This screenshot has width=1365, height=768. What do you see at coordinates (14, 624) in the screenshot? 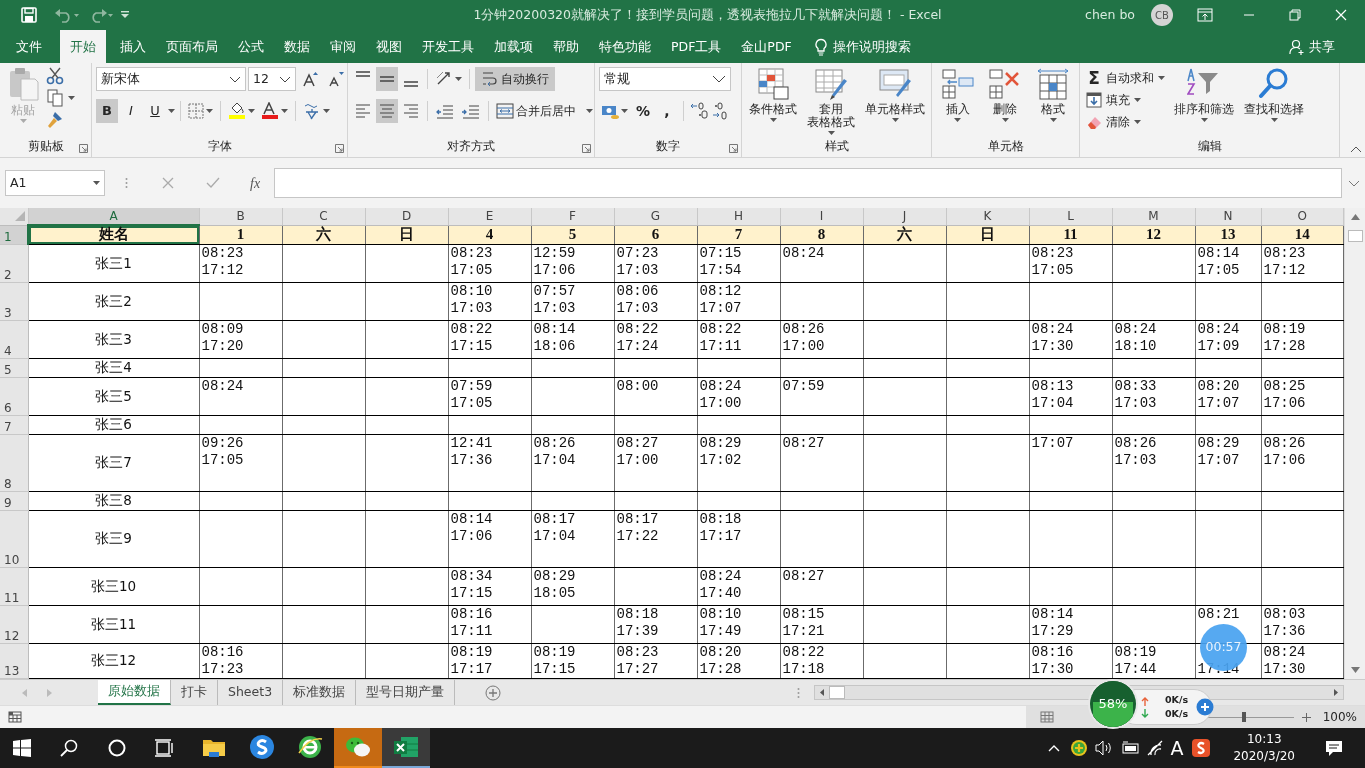
I see `row-header: 12` at bounding box center [14, 624].